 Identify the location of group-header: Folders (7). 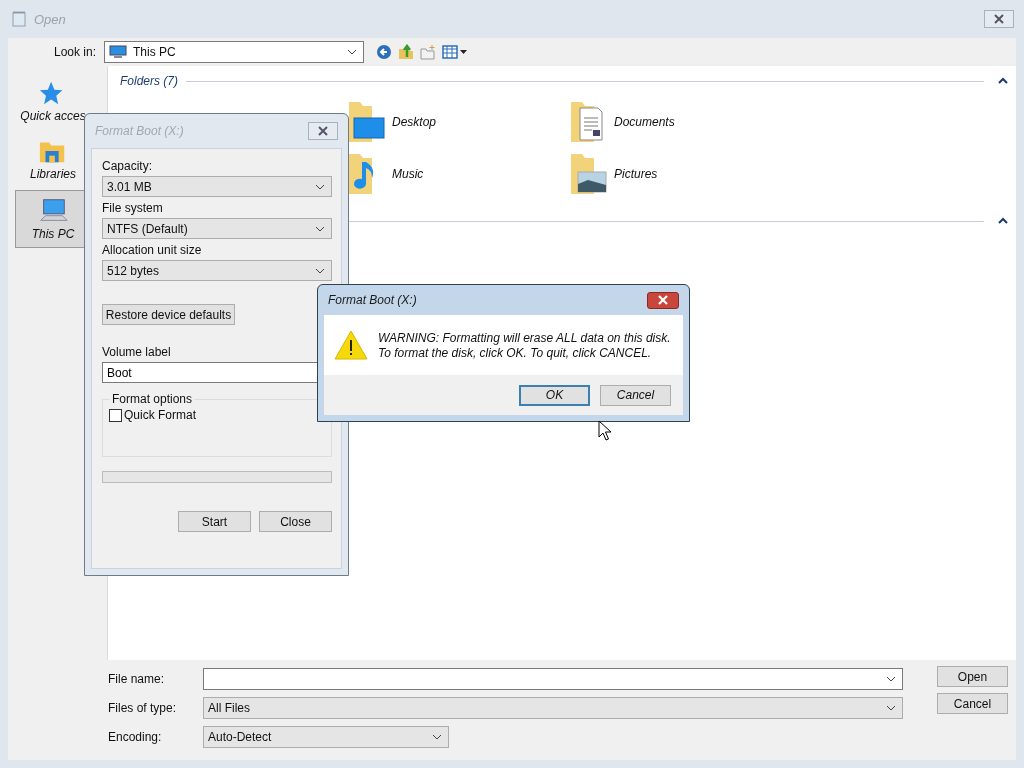
(149, 81).